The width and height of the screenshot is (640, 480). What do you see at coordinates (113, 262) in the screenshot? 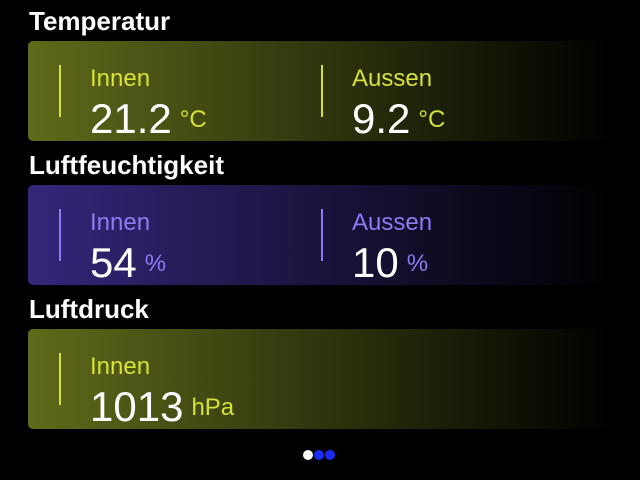
I see `humidity-inside-value: 54` at bounding box center [113, 262].